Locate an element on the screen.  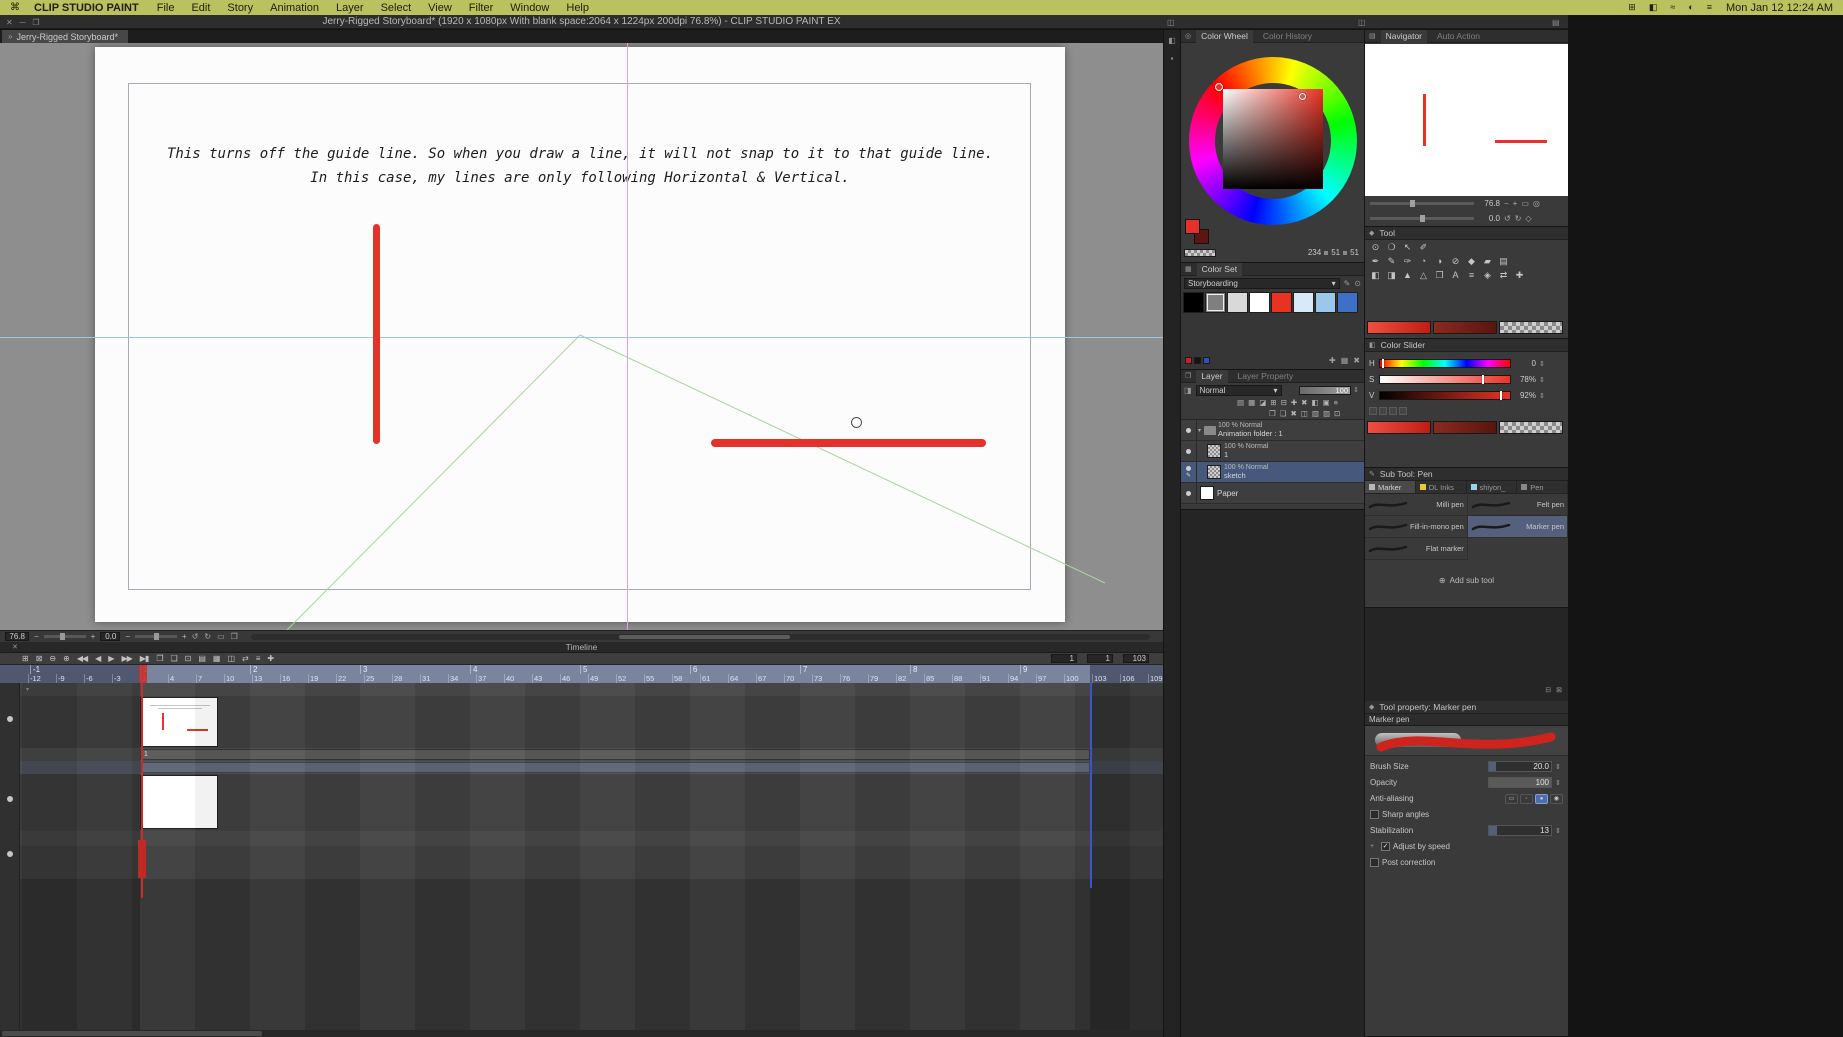
color-mode-tab is located at coordinates (1393, 411).